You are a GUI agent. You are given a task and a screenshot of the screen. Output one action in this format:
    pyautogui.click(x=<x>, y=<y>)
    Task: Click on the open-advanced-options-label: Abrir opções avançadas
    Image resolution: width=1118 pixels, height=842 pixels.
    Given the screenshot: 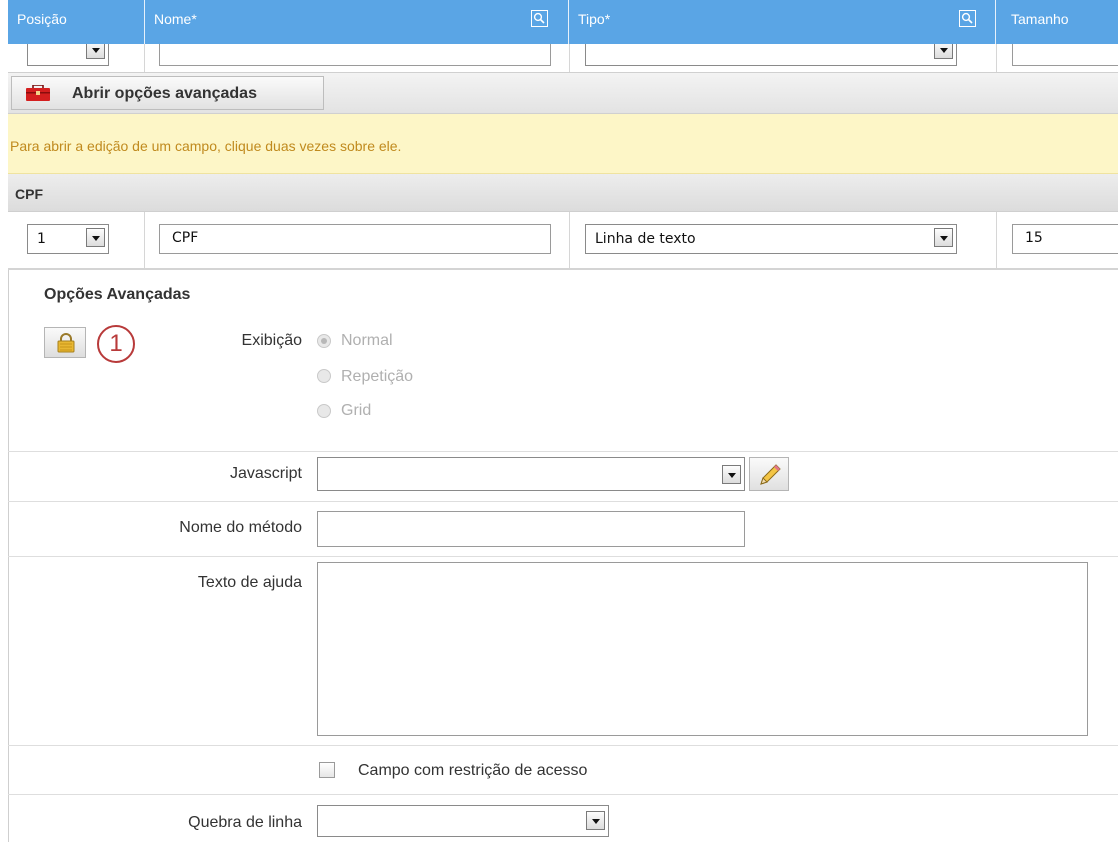 What is the action you would take?
    pyautogui.click(x=164, y=93)
    